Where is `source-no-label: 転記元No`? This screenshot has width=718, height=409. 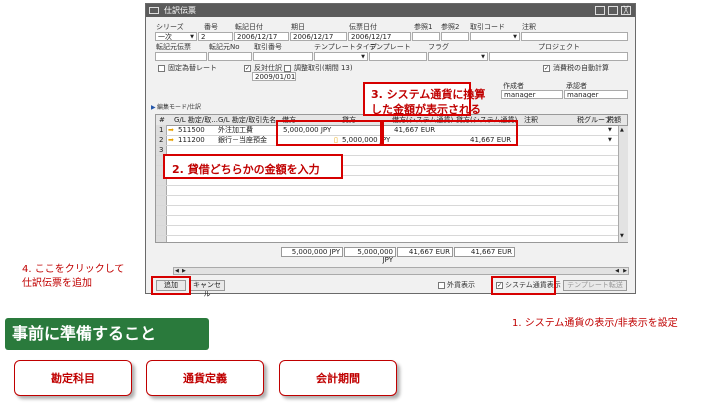 source-no-label: 転記元No is located at coordinates (224, 47).